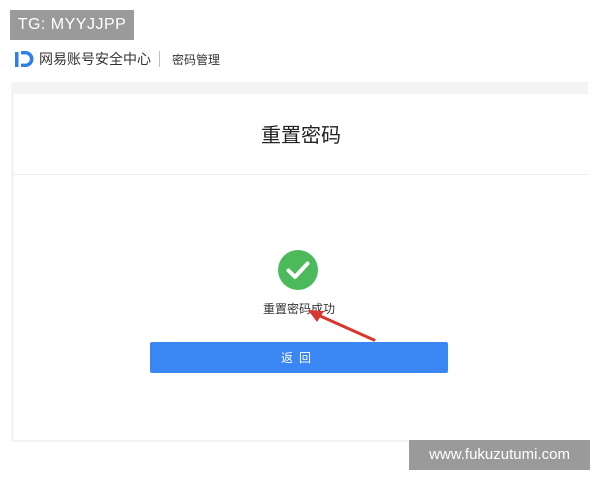 The width and height of the screenshot is (600, 480). I want to click on nav-link-password-management: 密码管理, so click(196, 59).